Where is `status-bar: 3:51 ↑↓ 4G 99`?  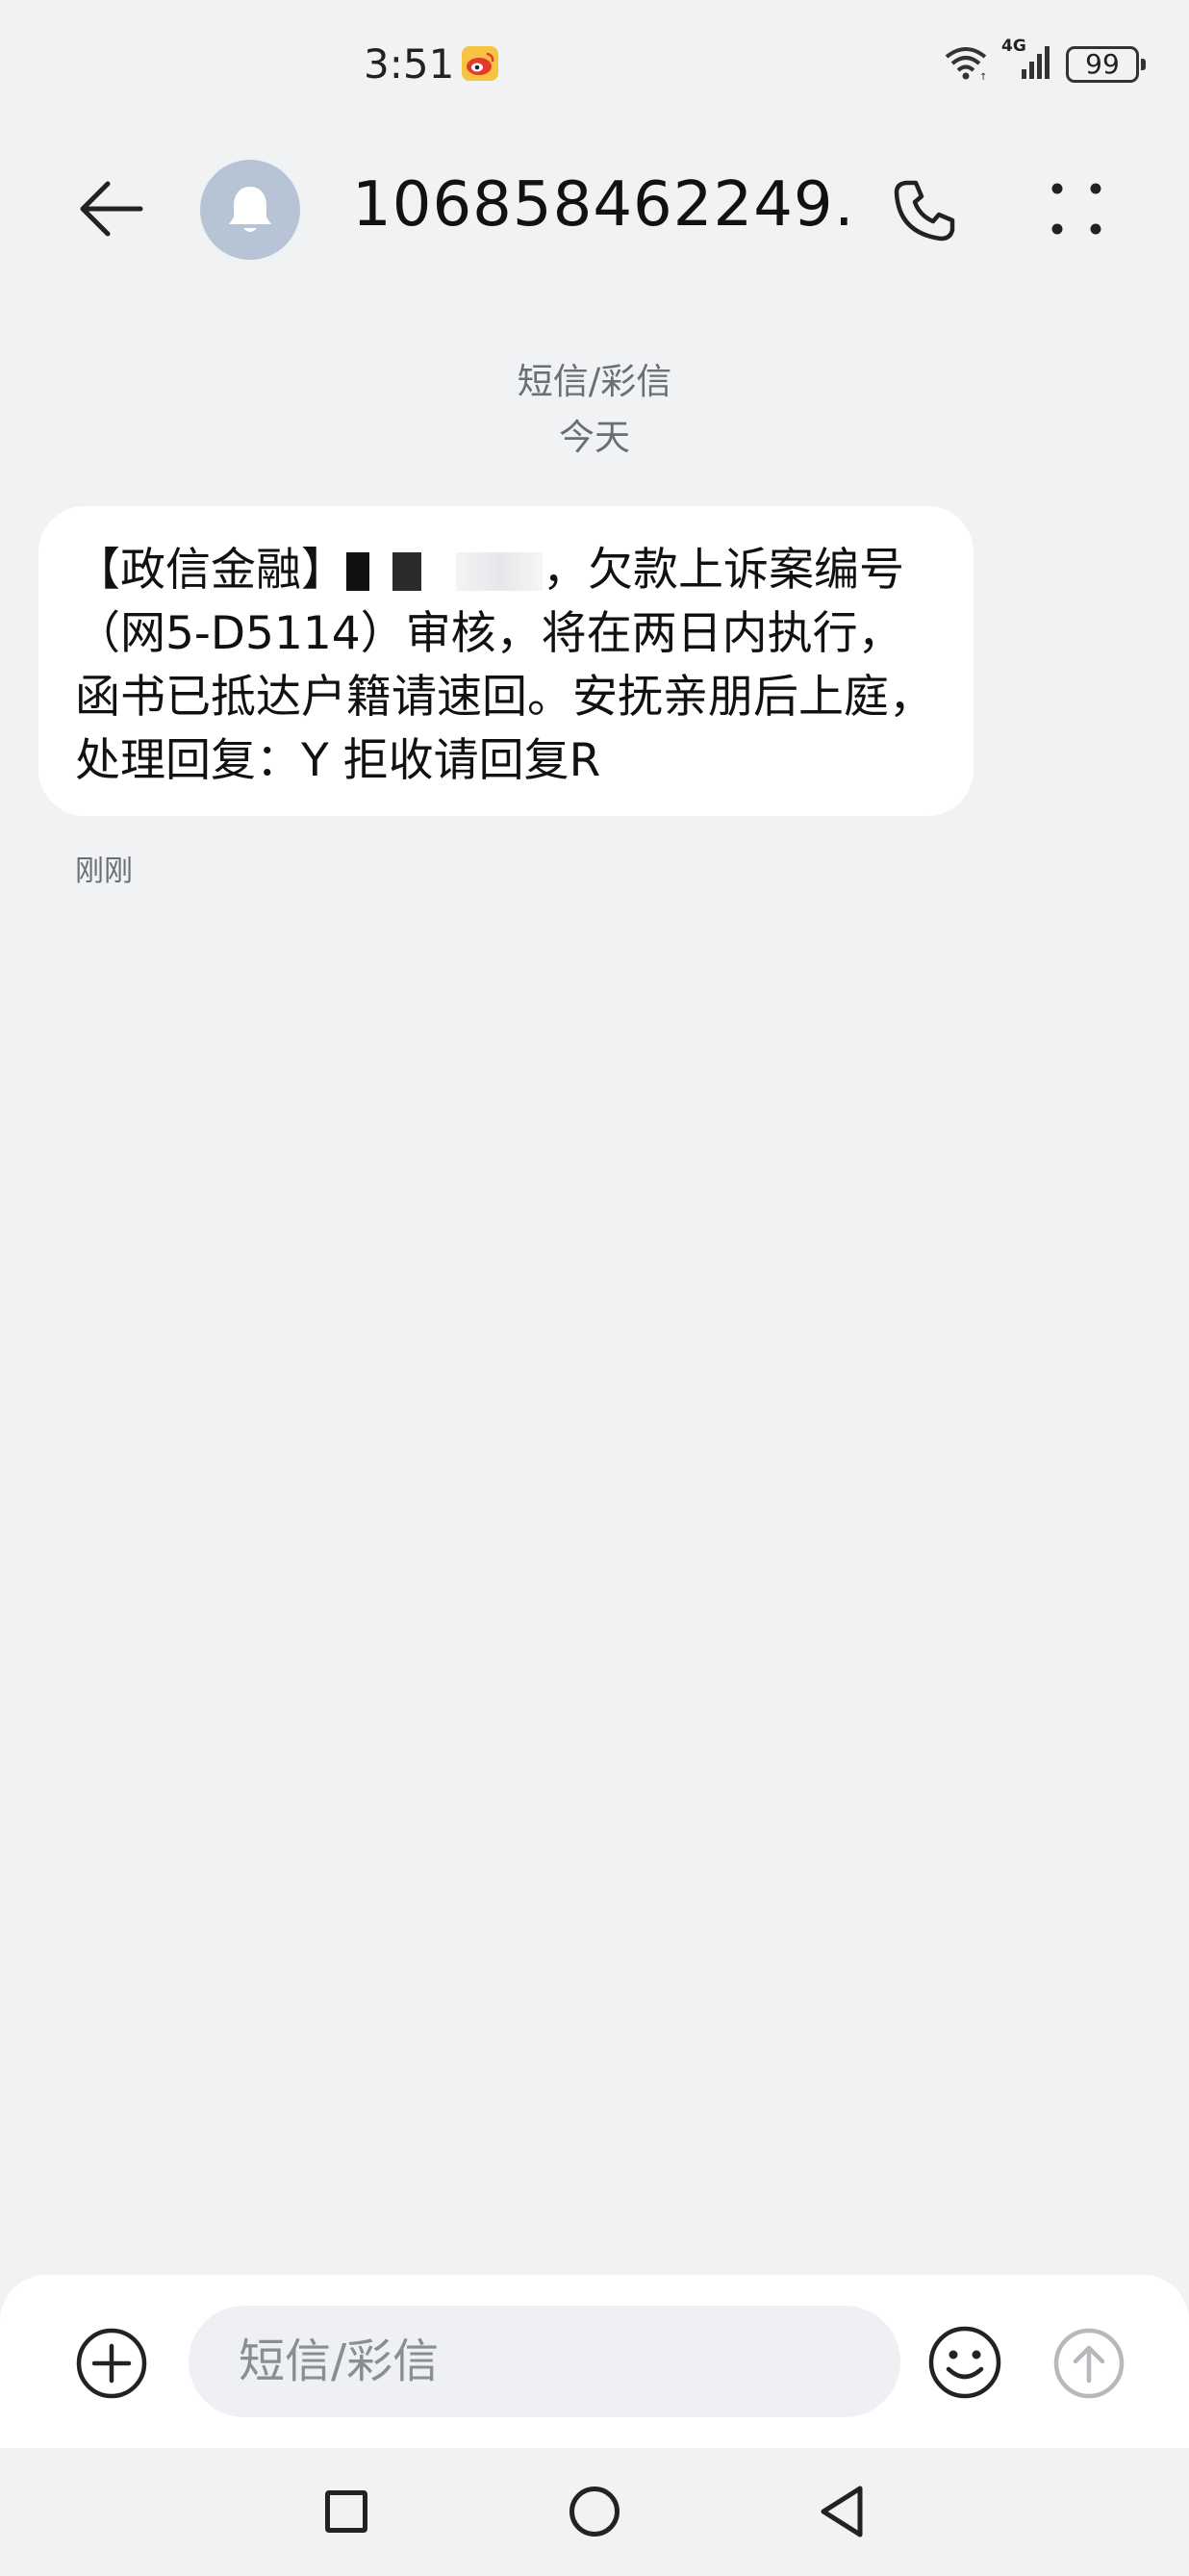 status-bar: 3:51 ↑↓ 4G 99 is located at coordinates (594, 67).